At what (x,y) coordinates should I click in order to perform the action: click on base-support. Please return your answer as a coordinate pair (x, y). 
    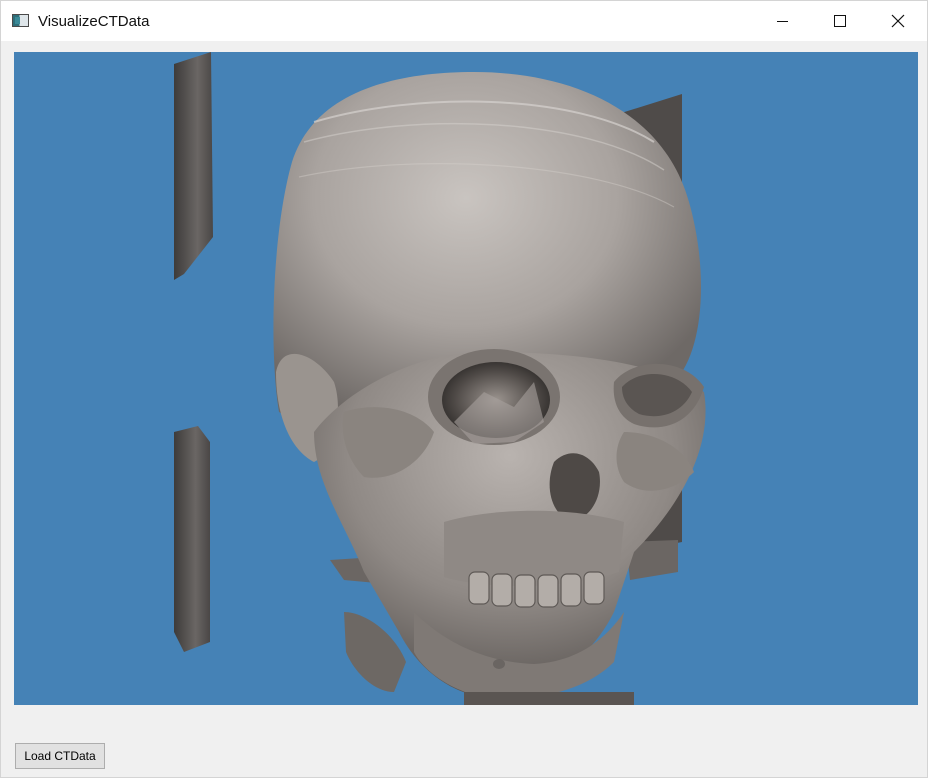
    Looking at the image, I should click on (549, 698).